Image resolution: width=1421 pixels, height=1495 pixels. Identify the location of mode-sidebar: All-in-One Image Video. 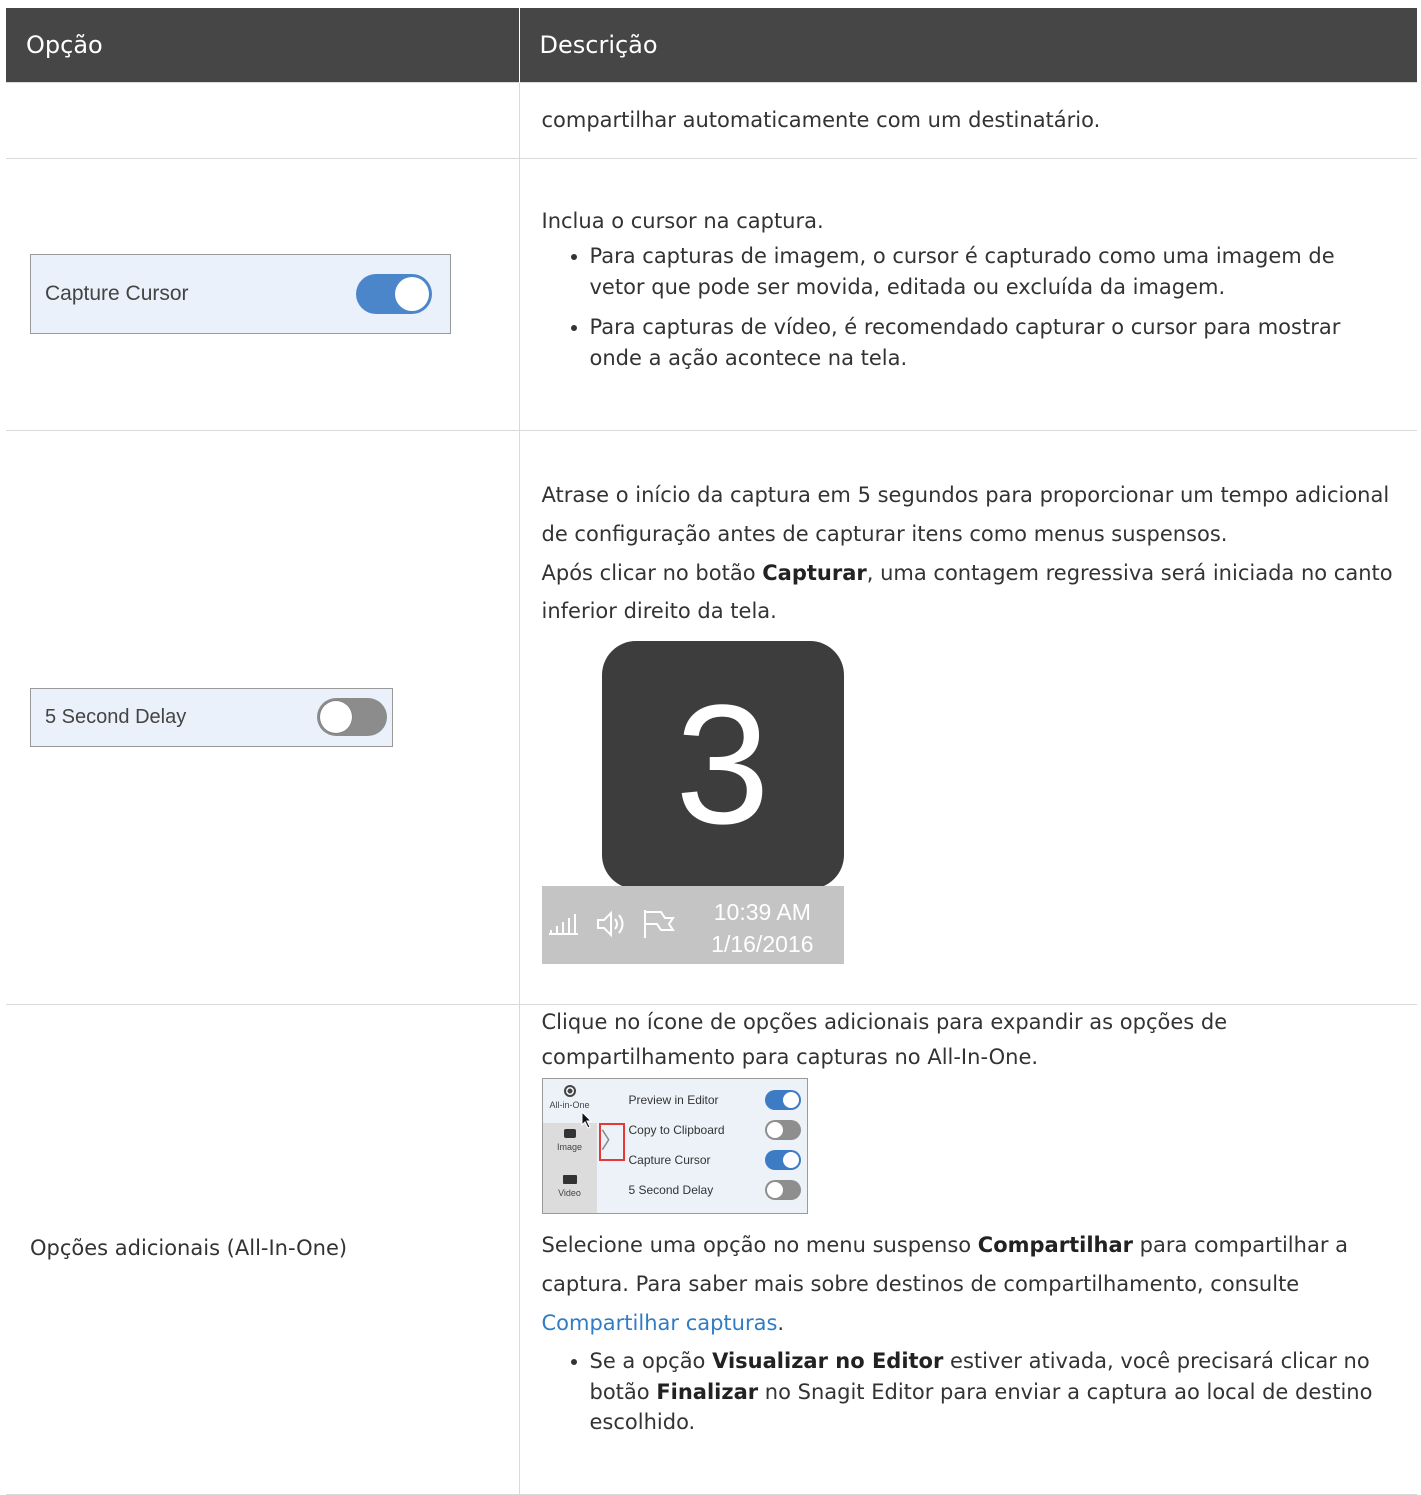
(569, 1145).